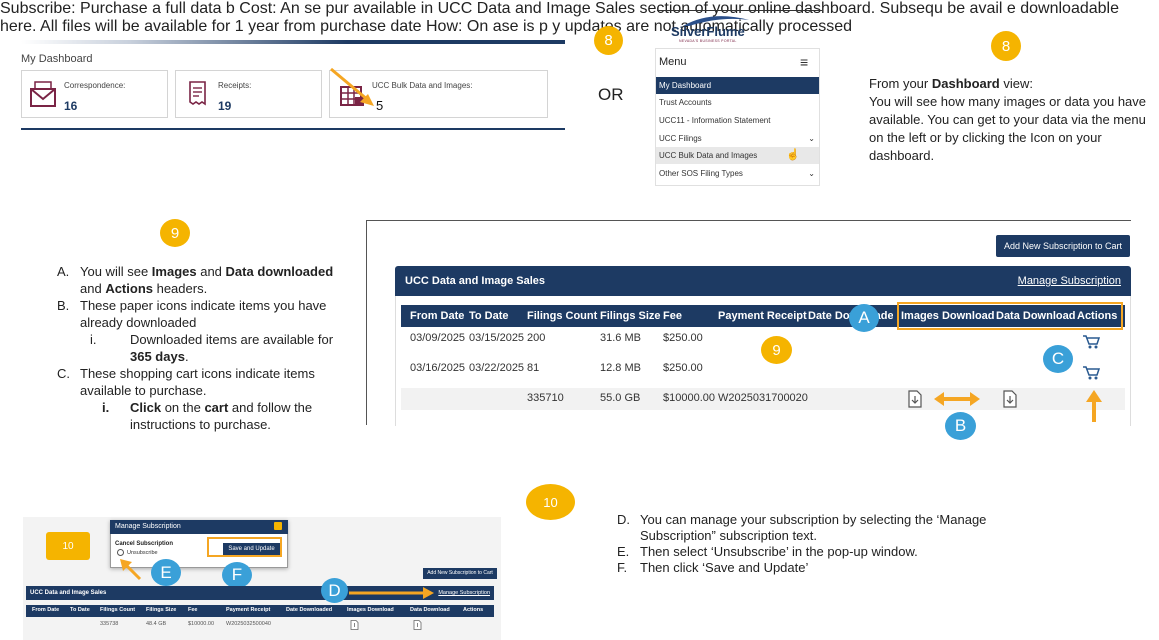 The width and height of the screenshot is (1159, 640). Describe the element at coordinates (225, 106) in the screenshot. I see `card-count: 19` at that location.